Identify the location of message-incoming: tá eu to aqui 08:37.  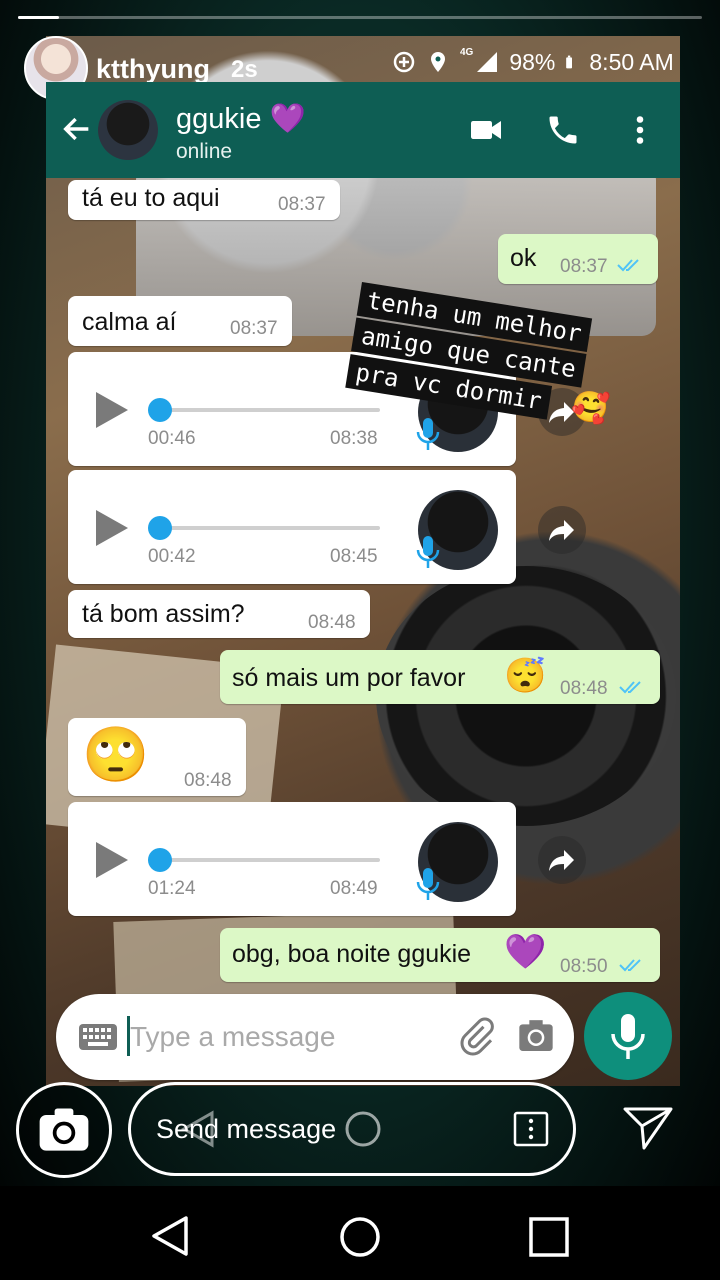
(204, 200).